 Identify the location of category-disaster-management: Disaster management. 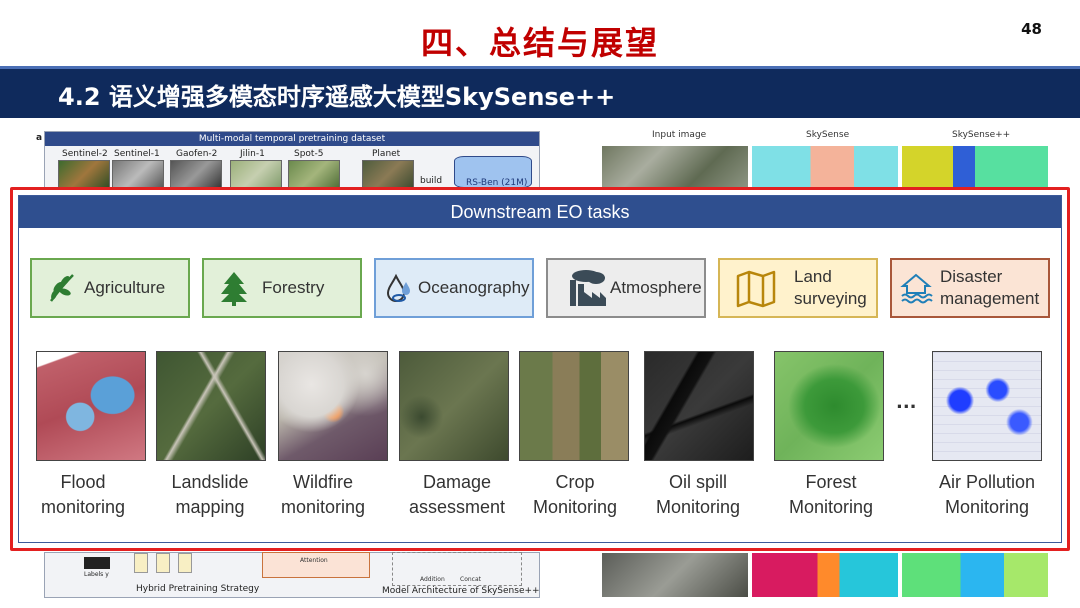
(970, 288).